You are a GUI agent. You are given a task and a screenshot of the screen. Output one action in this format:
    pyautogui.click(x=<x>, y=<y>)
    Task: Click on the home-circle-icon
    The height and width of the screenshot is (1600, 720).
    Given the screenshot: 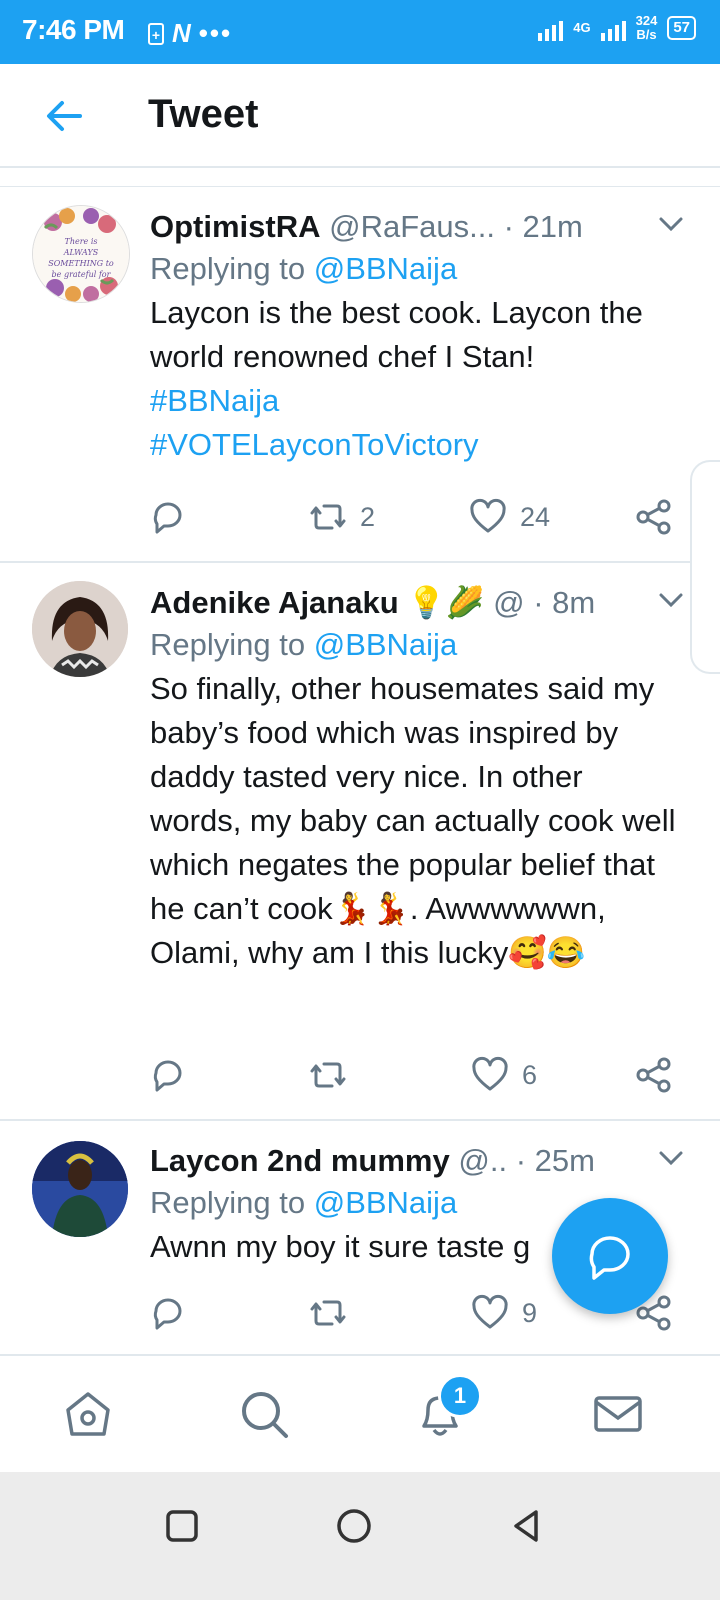 What is the action you would take?
    pyautogui.click(x=354, y=1526)
    